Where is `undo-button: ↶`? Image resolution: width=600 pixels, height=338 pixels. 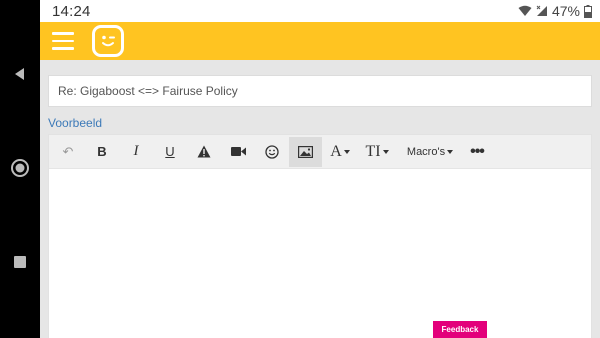
undo-button: ↶ is located at coordinates (68, 152).